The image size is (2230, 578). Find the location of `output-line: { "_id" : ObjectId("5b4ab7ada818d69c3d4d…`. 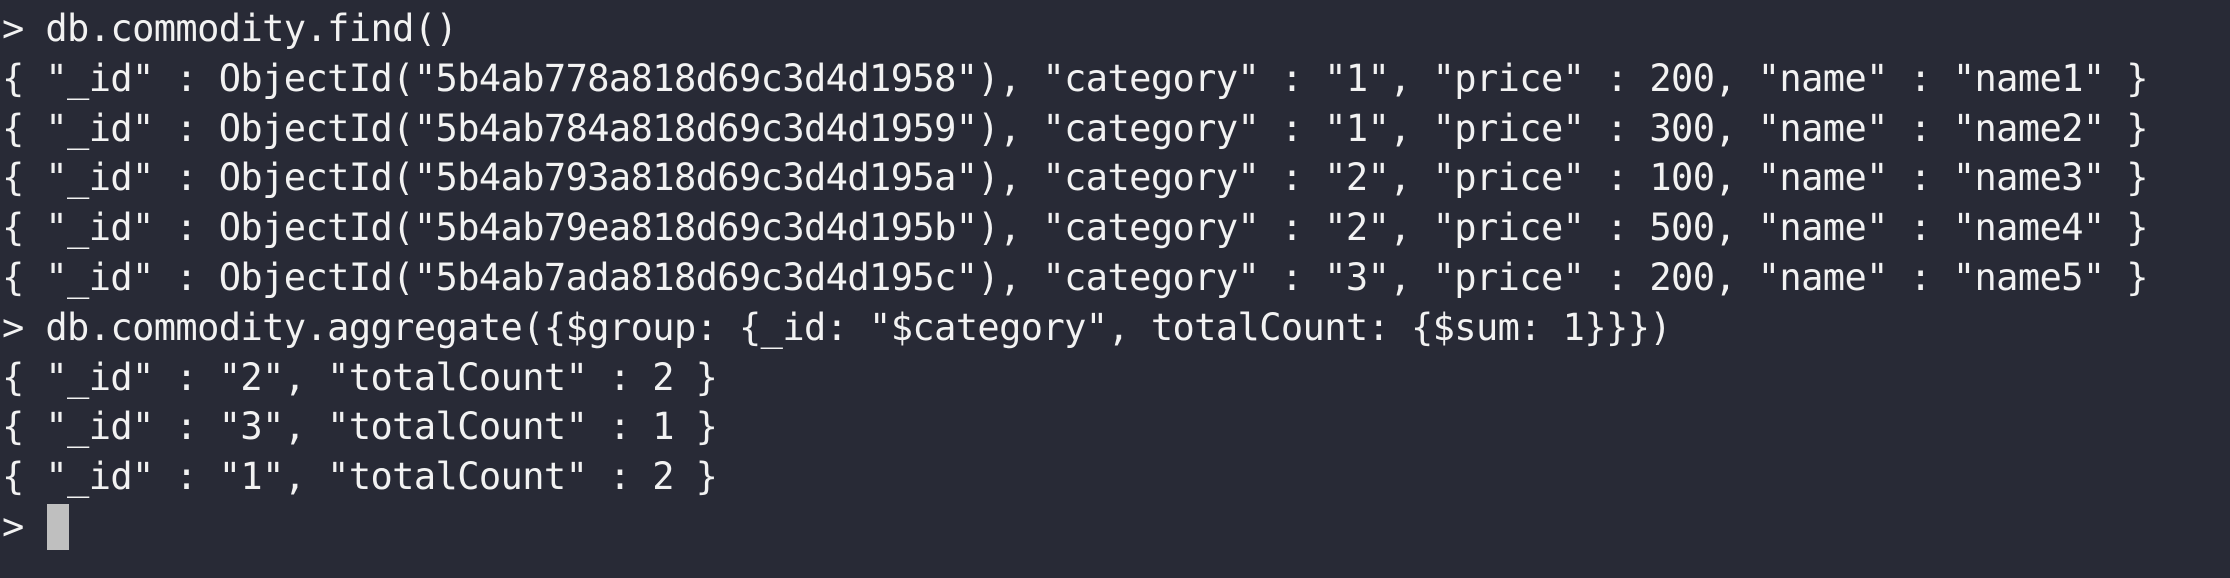

output-line: { "_id" : ObjectId("5b4ab7ada818d69c3d4d… is located at coordinates (1075, 277).